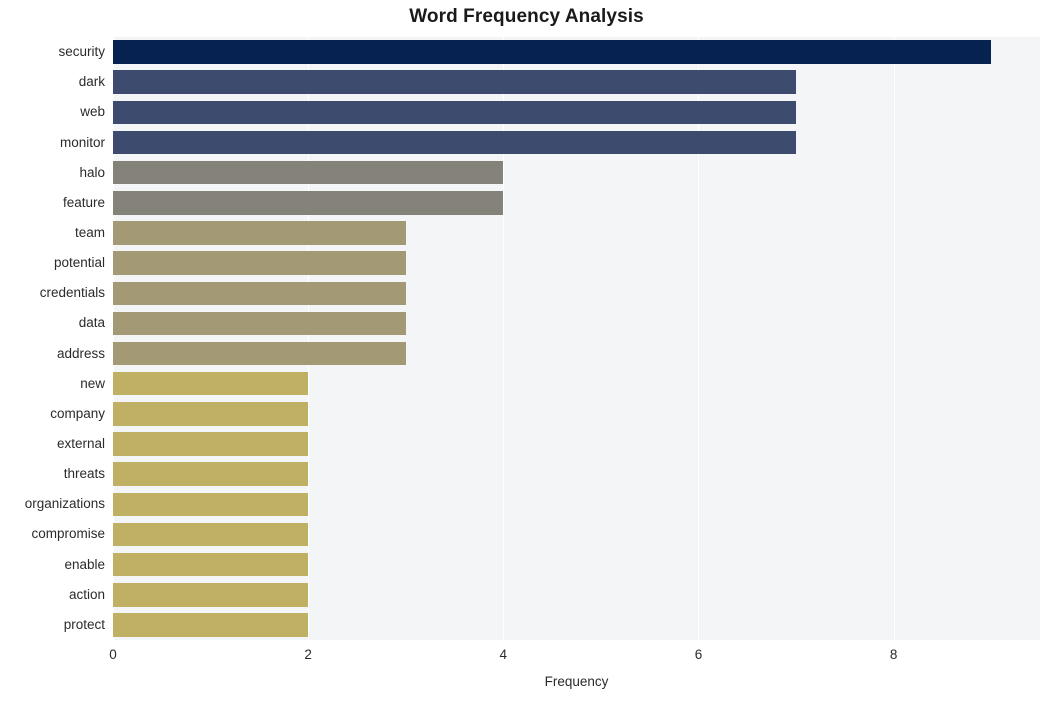 The height and width of the screenshot is (701, 1053). I want to click on x-tick-label-6: 6, so click(698, 654).